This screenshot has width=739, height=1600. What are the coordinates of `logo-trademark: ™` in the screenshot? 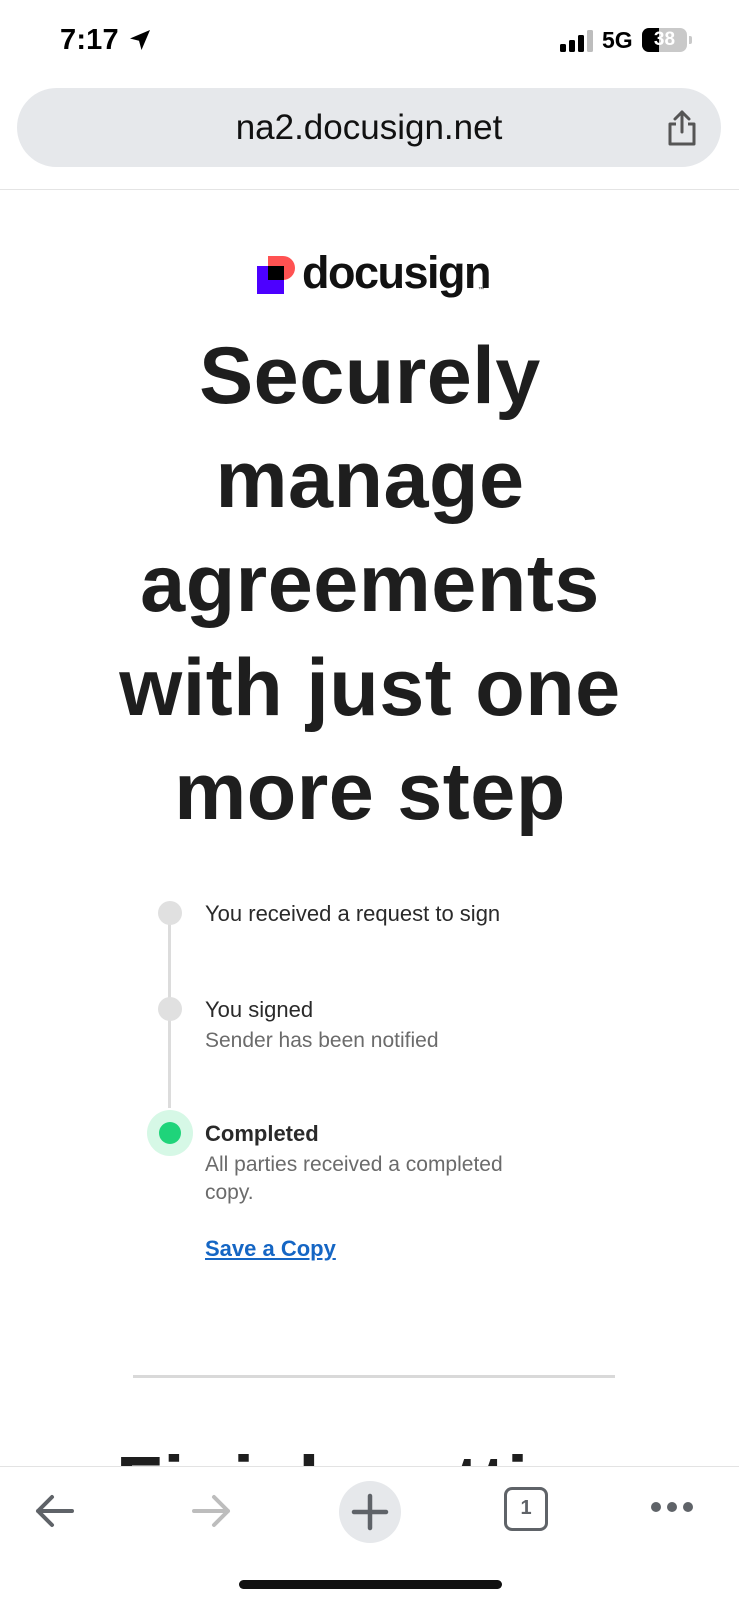 It's located at (481, 290).